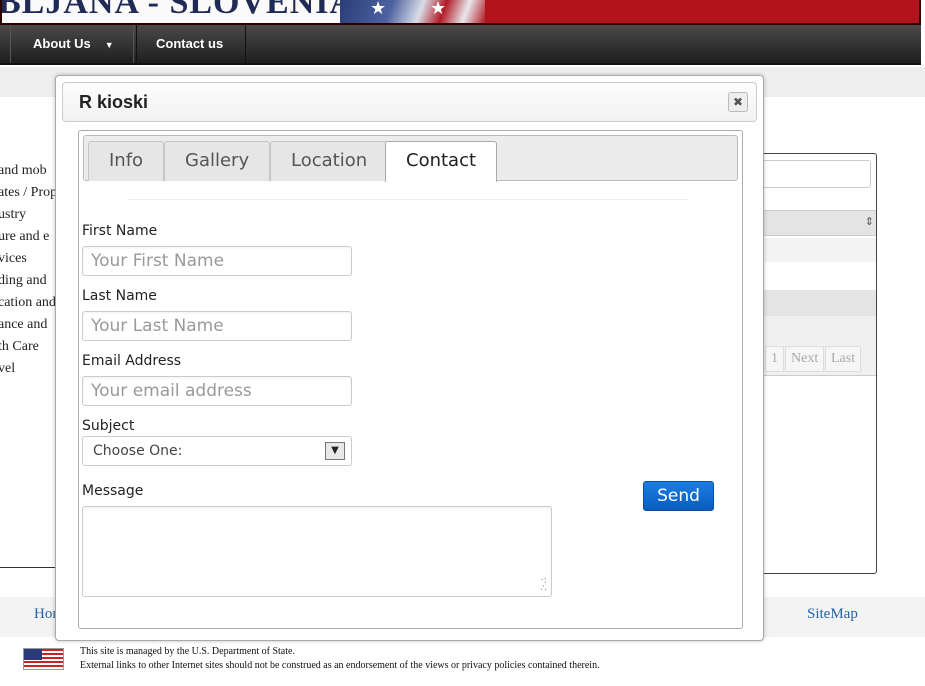 This screenshot has width=925, height=686. What do you see at coordinates (29, 303) in the screenshot?
I see `category-item: cation and` at bounding box center [29, 303].